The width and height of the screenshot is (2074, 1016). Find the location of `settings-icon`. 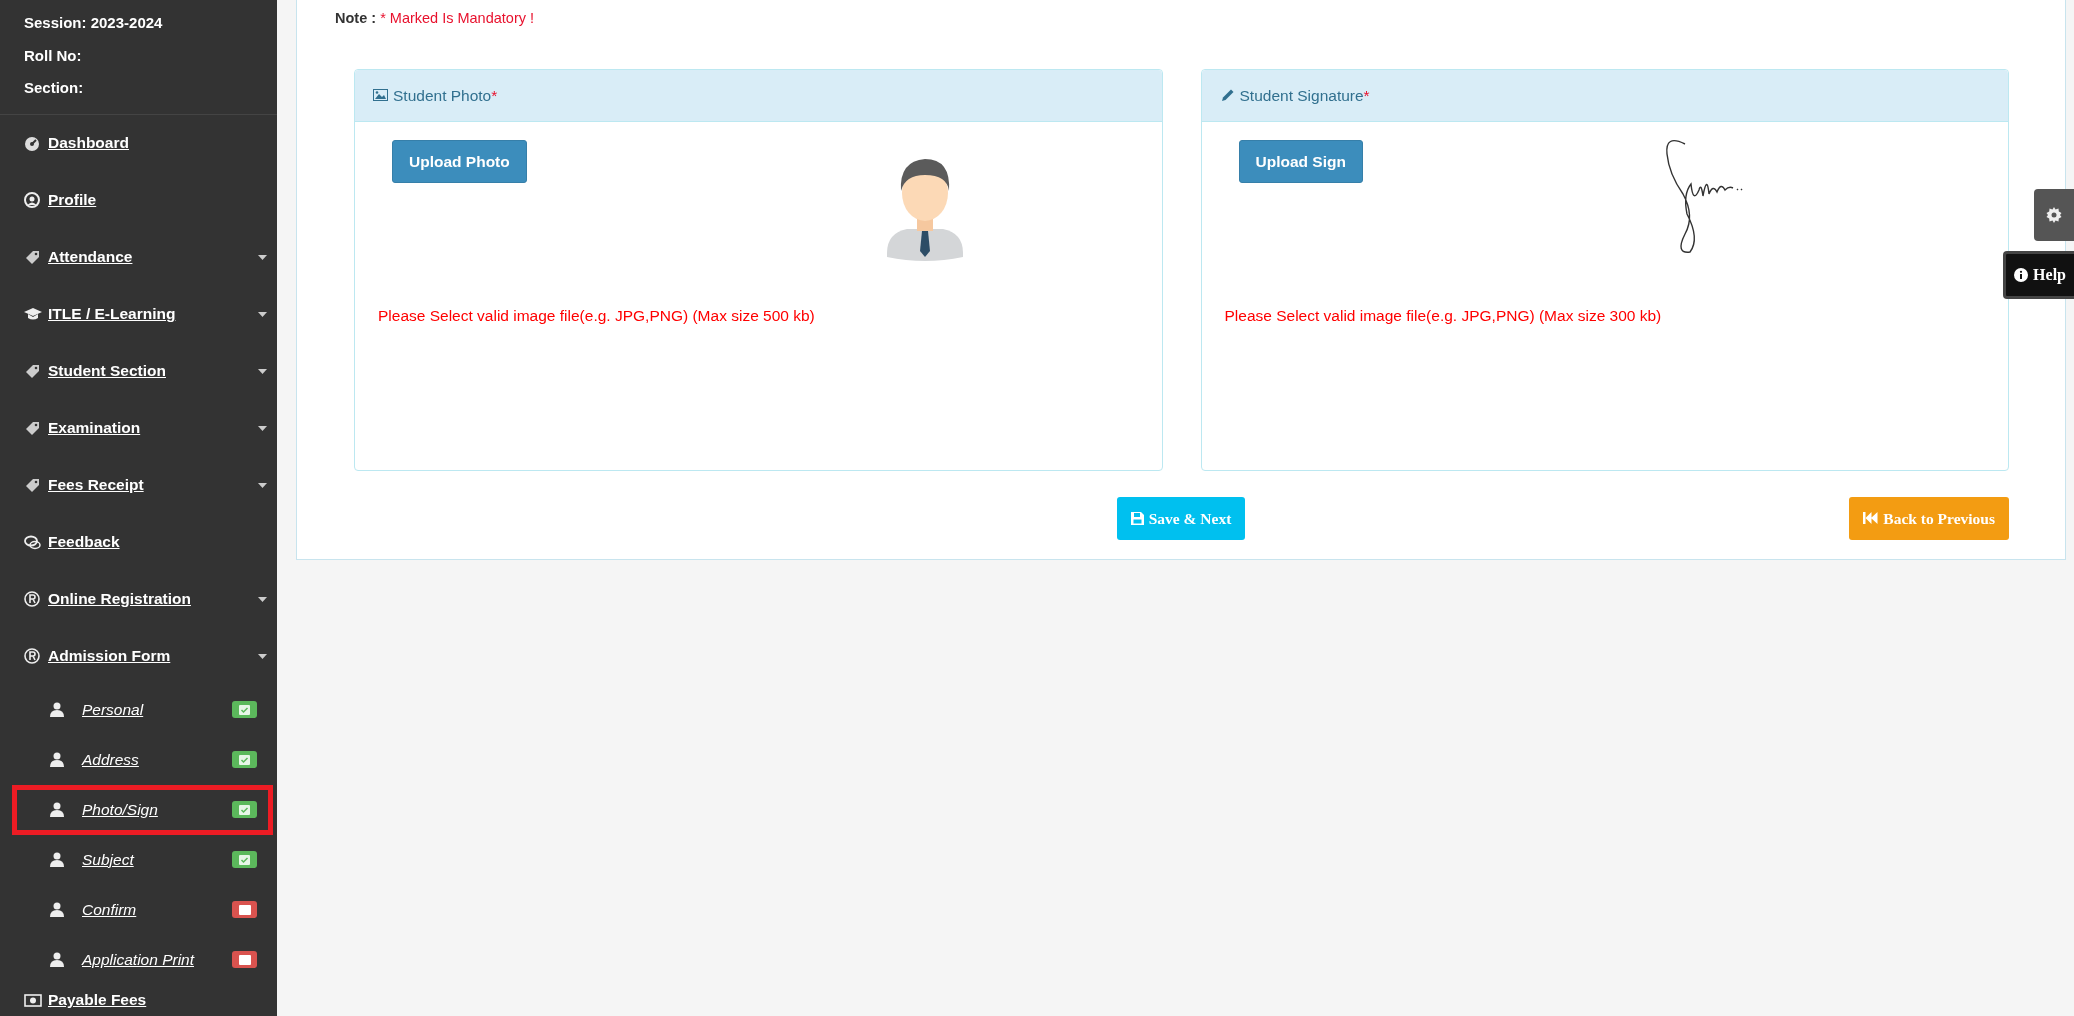

settings-icon is located at coordinates (2054, 215).